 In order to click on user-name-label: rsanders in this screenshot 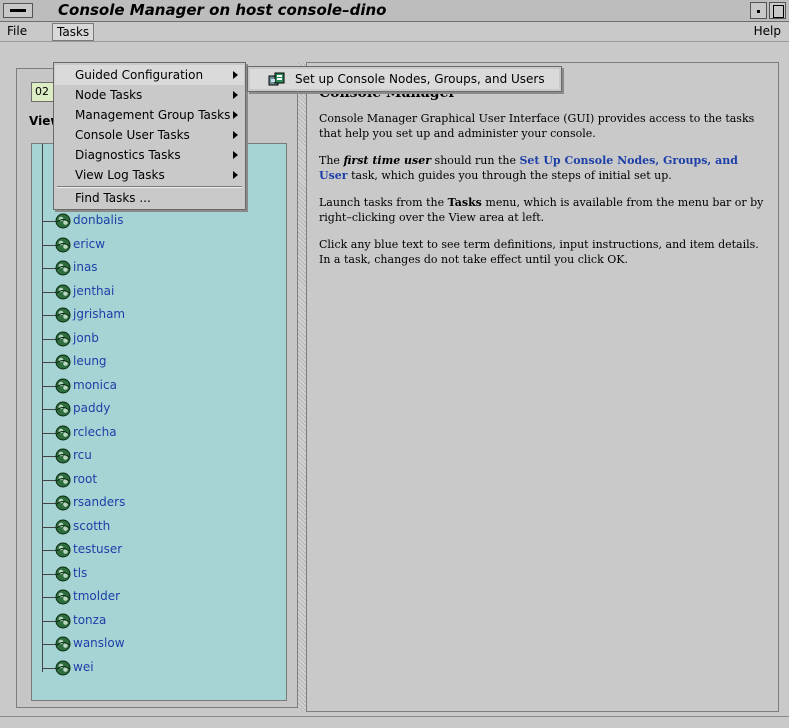, I will do `click(99, 502)`.